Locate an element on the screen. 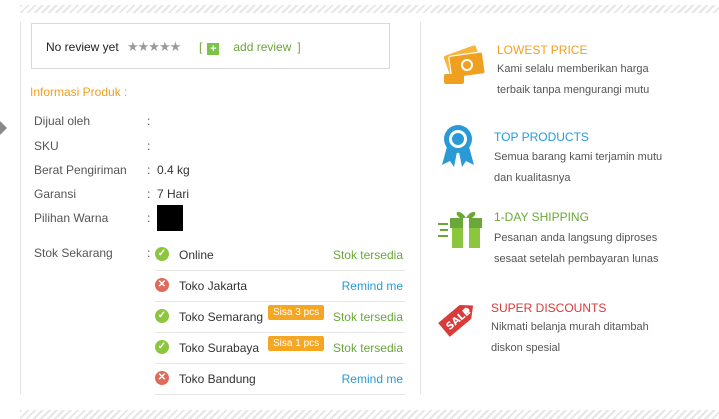  color-swatch-black is located at coordinates (170, 218).